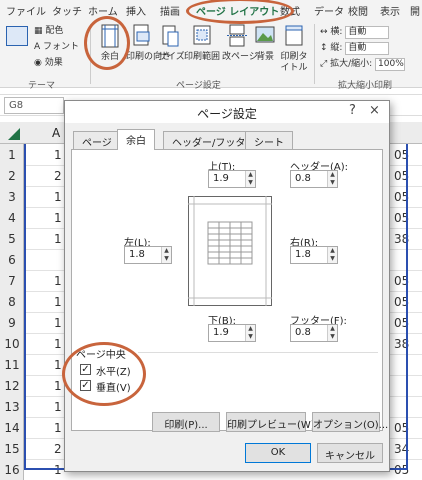 Image resolution: width=422 pixels, height=480 pixels. Describe the element at coordinates (12, 155) in the screenshot. I see `row-number: 1` at that location.